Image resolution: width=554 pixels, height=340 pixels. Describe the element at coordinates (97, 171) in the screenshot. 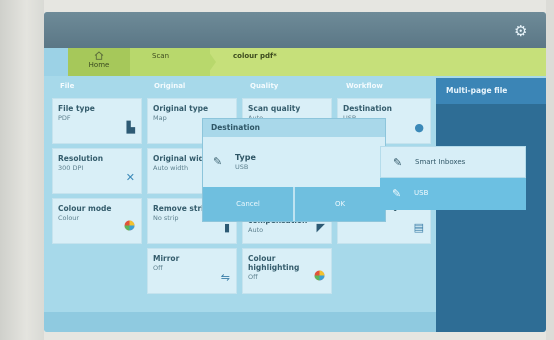

I see `tile-resolution: Resolution 300 DPI ✕` at that location.